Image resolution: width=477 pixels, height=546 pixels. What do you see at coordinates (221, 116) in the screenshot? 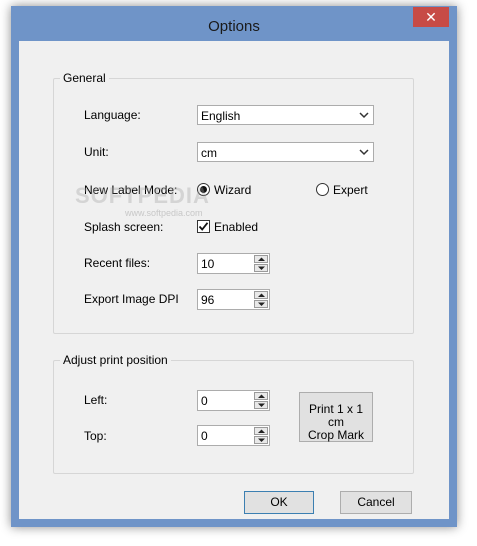
I see `language-select-value: English` at bounding box center [221, 116].